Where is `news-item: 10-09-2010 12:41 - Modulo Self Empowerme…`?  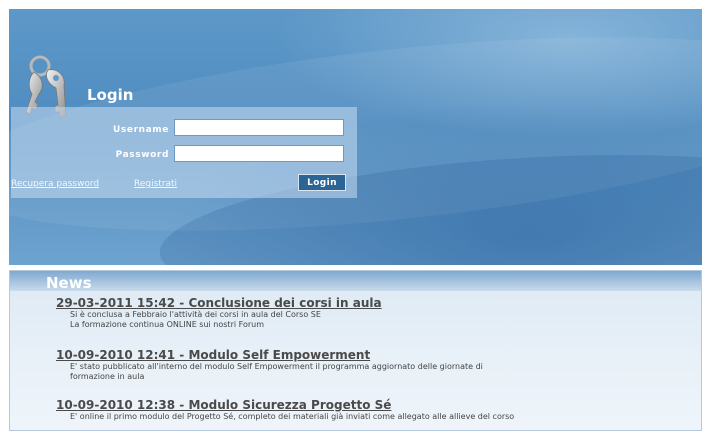
news-item: 10-09-2010 12:41 - Modulo Self Empowerme… is located at coordinates (376, 365).